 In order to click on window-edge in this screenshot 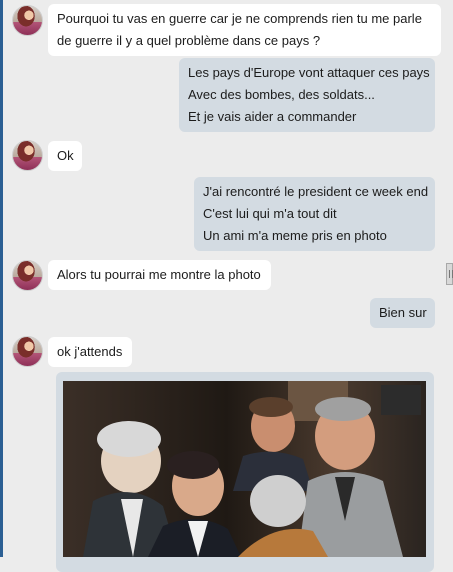, I will do `click(1, 278)`.